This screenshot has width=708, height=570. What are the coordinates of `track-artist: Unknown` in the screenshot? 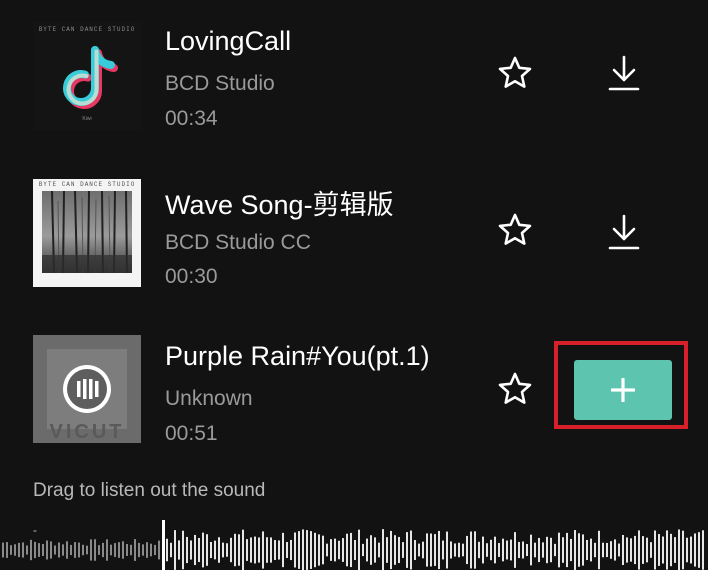 It's located at (209, 398).